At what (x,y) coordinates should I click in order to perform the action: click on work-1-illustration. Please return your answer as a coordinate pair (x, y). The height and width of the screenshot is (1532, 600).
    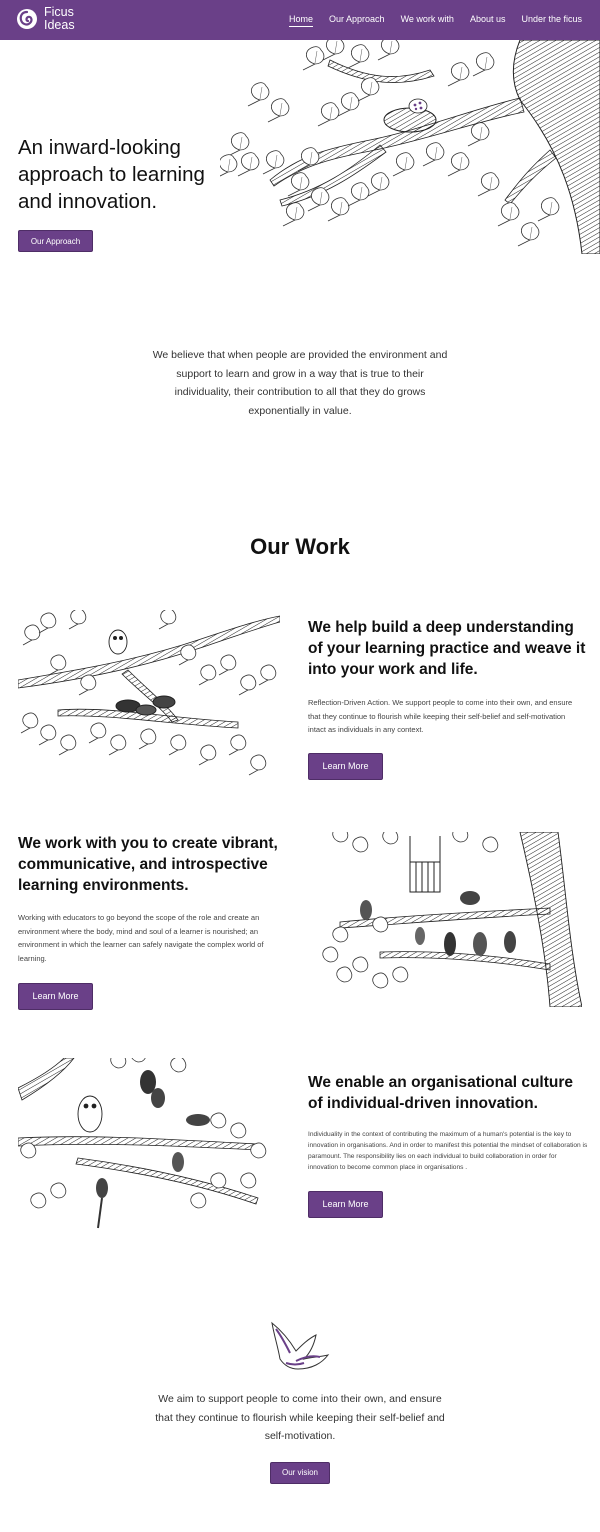
    Looking at the image, I should click on (149, 693).